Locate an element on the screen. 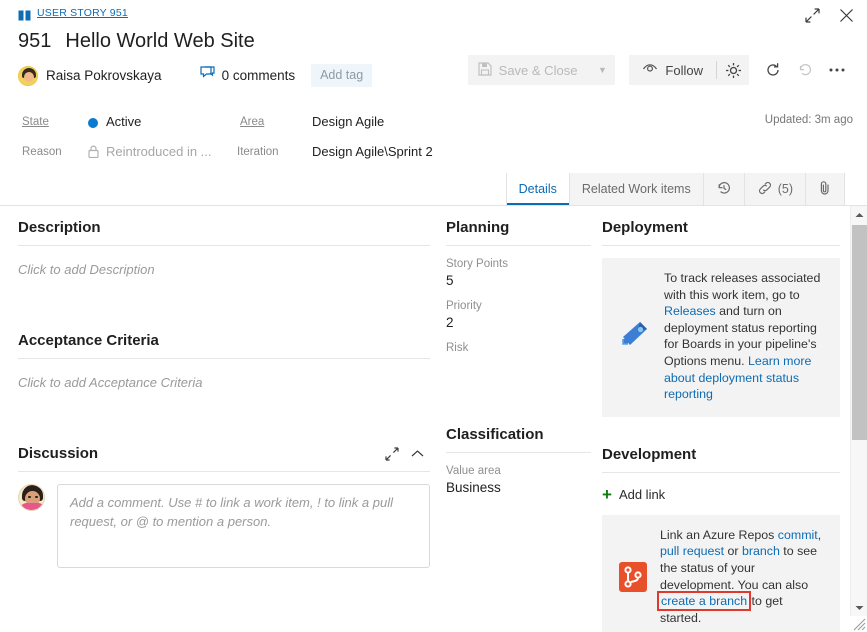 The height and width of the screenshot is (632, 867). plus-icon: + is located at coordinates (607, 494).